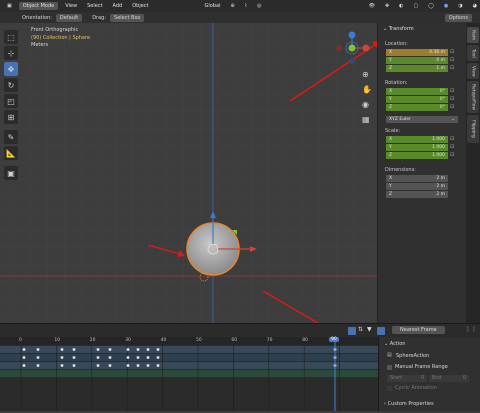 The image size is (480, 413). Describe the element at coordinates (11, 69) in the screenshot. I see `move-tool-icon: ✥` at that location.